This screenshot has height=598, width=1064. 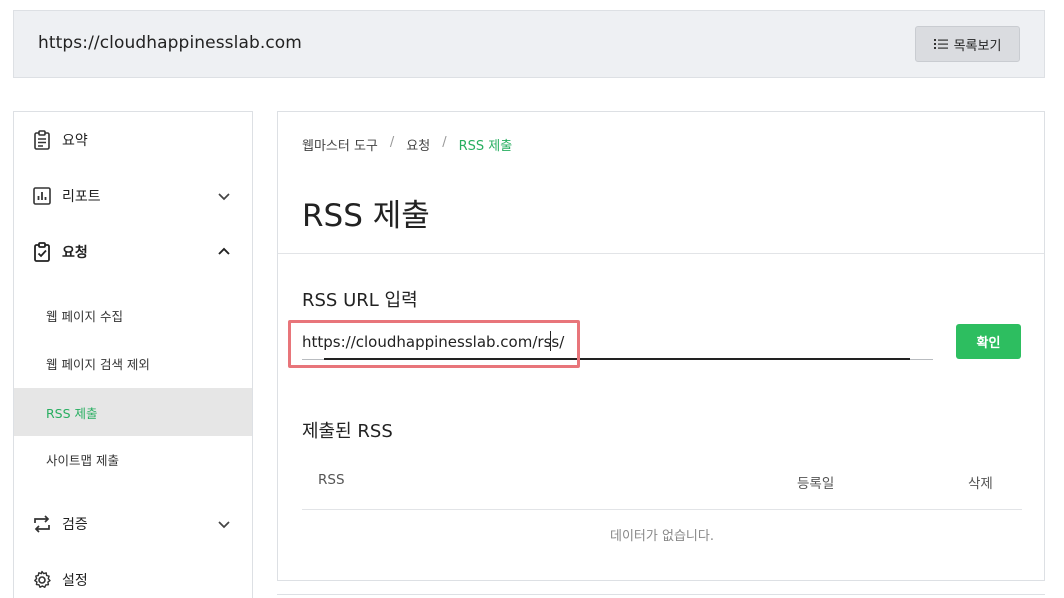 I want to click on rss-url-section-label: RSS URL 입력, so click(x=360, y=300).